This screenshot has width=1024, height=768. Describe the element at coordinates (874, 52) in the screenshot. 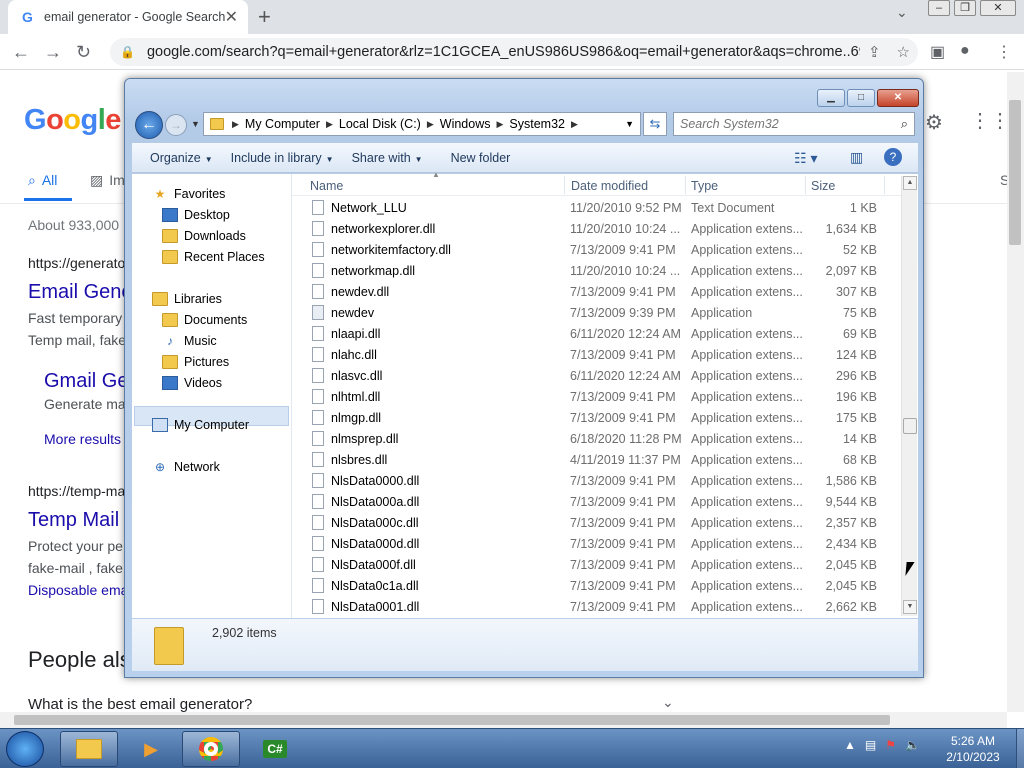

I see `share-icon: ⇪` at that location.